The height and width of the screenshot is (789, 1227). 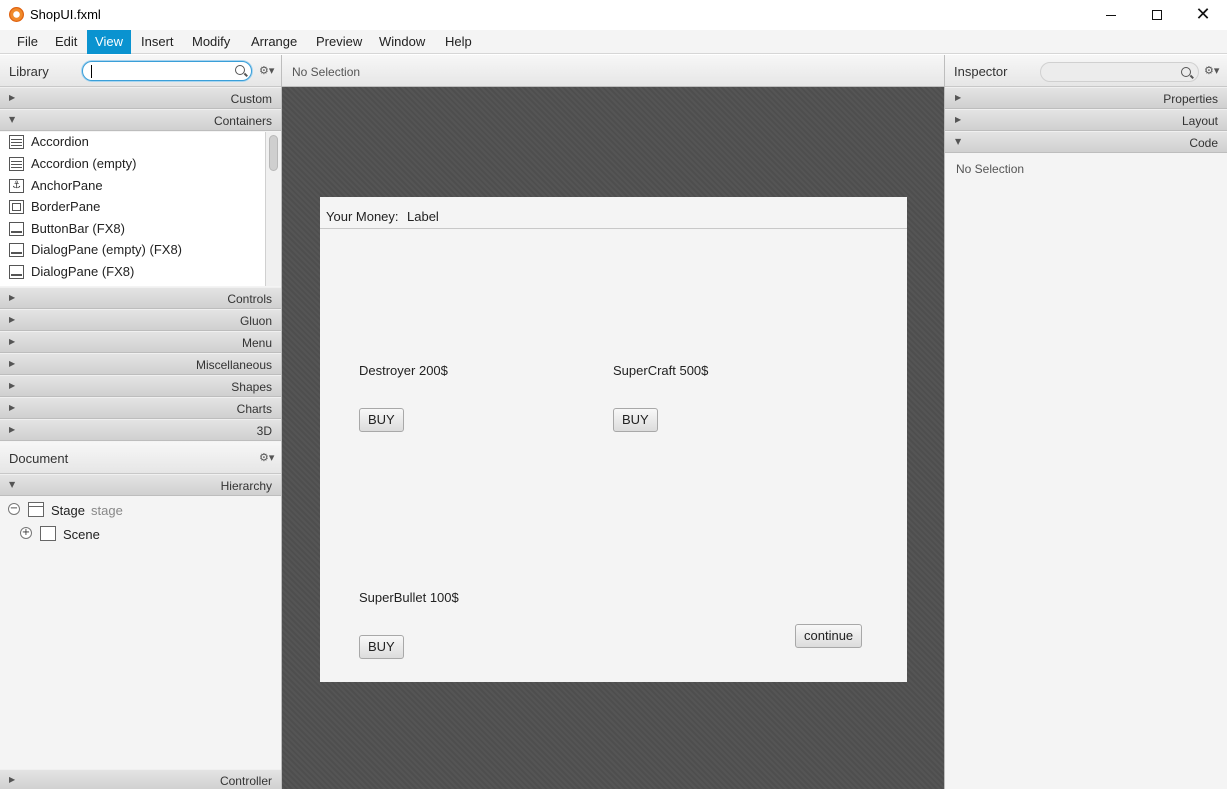 I want to click on library-item-label: AnchorPane, so click(x=67, y=185).